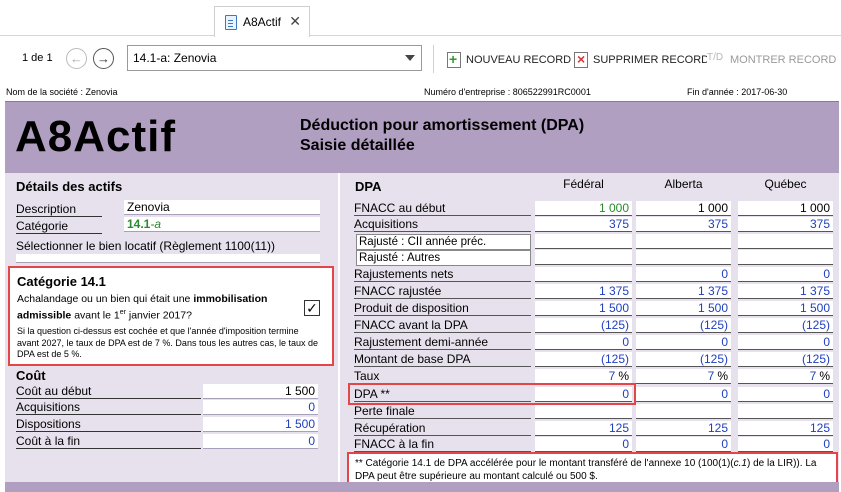 The height and width of the screenshot is (492, 841). What do you see at coordinates (231, 22) in the screenshot?
I see `document-icon` at bounding box center [231, 22].